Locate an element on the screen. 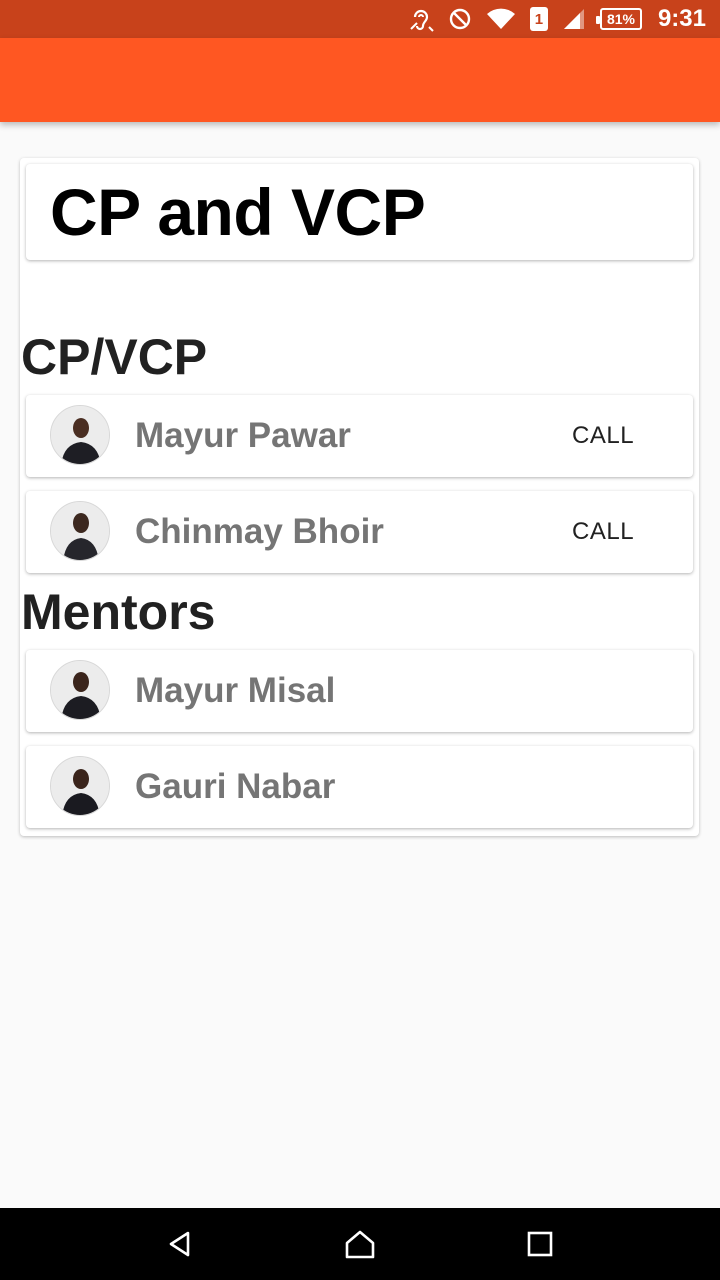 This screenshot has width=720, height=1280. person-name: Mayur Pawar is located at coordinates (243, 435).